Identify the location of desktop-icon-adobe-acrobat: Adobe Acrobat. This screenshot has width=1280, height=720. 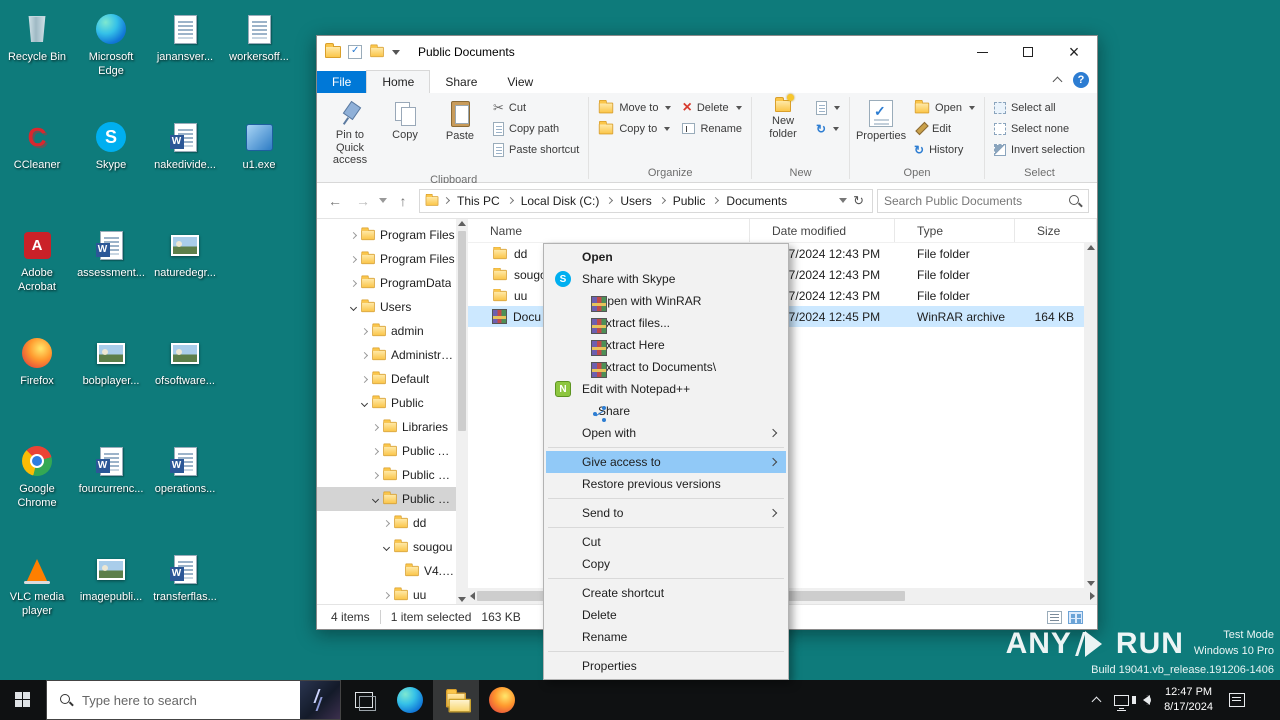
(37, 276).